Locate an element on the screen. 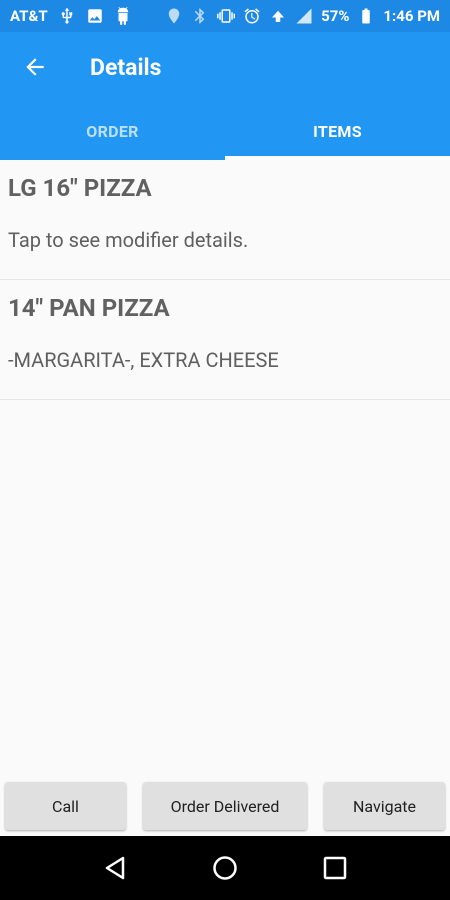 The image size is (450, 900). nav-recents-button is located at coordinates (335, 868).